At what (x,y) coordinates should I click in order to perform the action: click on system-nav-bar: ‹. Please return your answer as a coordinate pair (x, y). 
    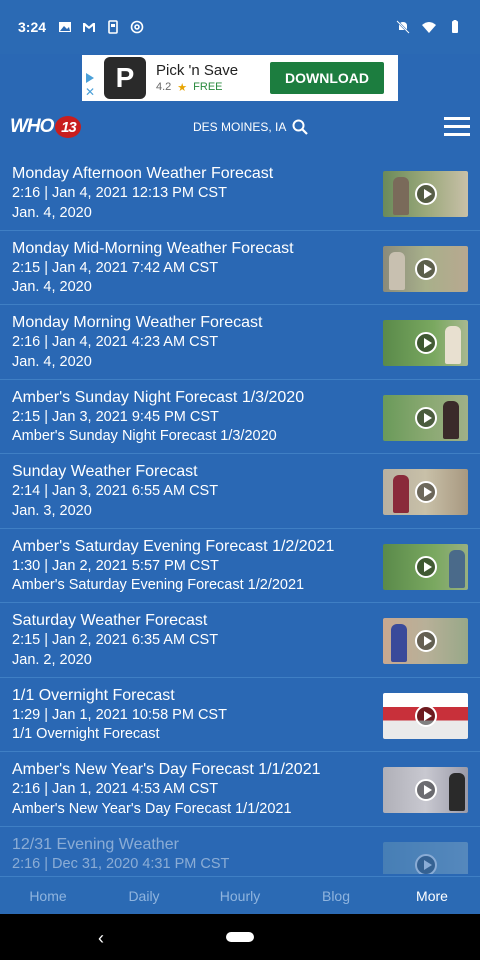
    Looking at the image, I should click on (240, 937).